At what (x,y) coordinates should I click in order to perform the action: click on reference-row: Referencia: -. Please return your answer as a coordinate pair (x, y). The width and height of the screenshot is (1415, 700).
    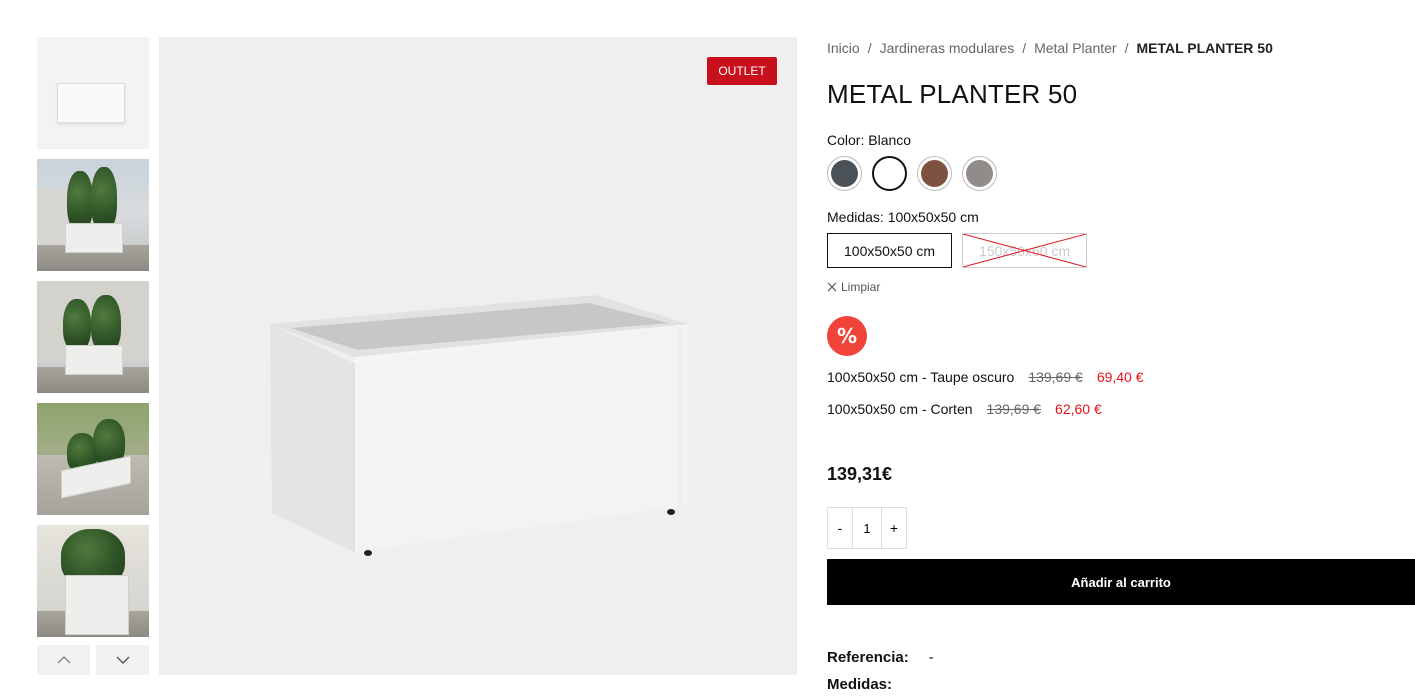
    Looking at the image, I should click on (1121, 657).